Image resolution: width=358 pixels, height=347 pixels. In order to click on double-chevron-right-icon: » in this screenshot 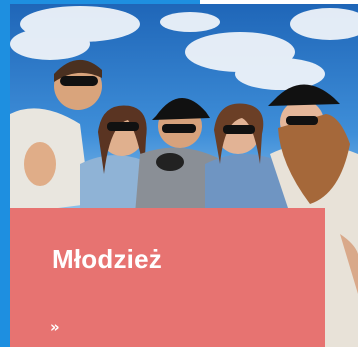, I will do `click(55, 327)`.